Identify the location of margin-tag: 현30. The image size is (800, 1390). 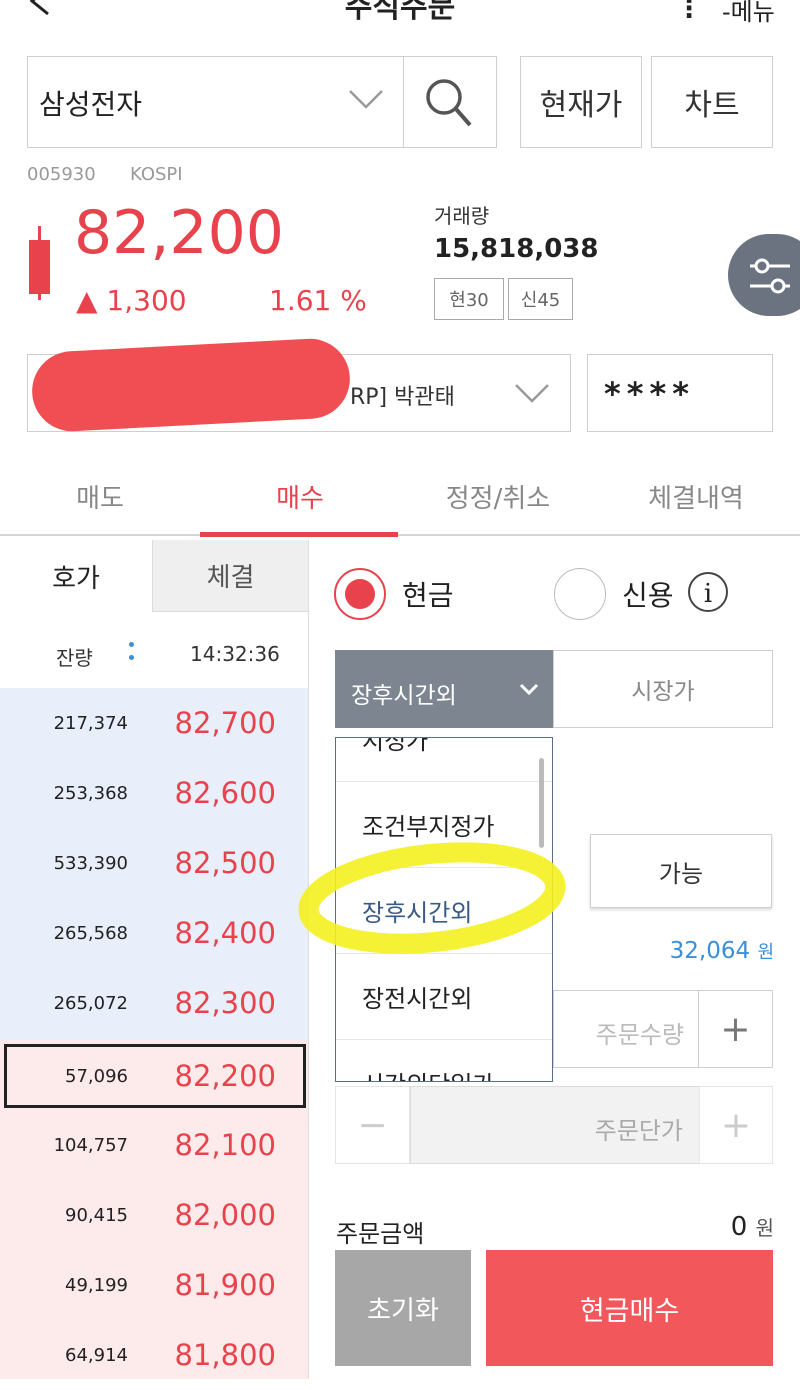
(469, 299).